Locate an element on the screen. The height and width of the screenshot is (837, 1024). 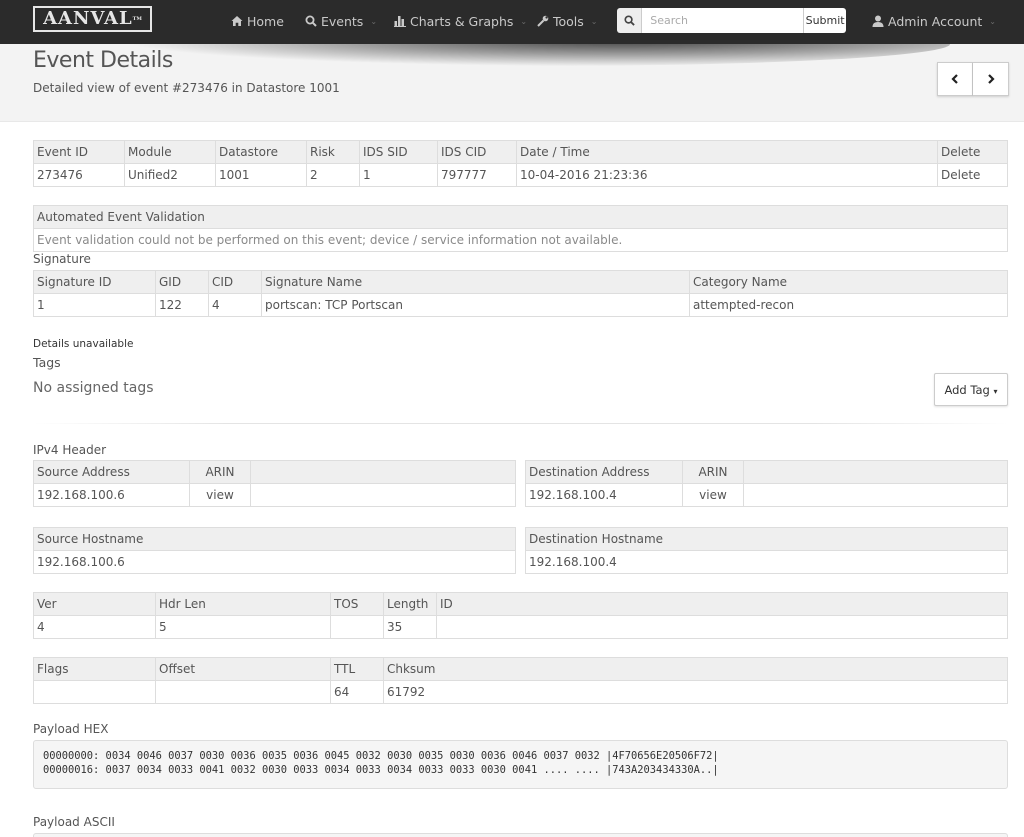
col-destination-hostname: Destination Hostname is located at coordinates (766, 539).